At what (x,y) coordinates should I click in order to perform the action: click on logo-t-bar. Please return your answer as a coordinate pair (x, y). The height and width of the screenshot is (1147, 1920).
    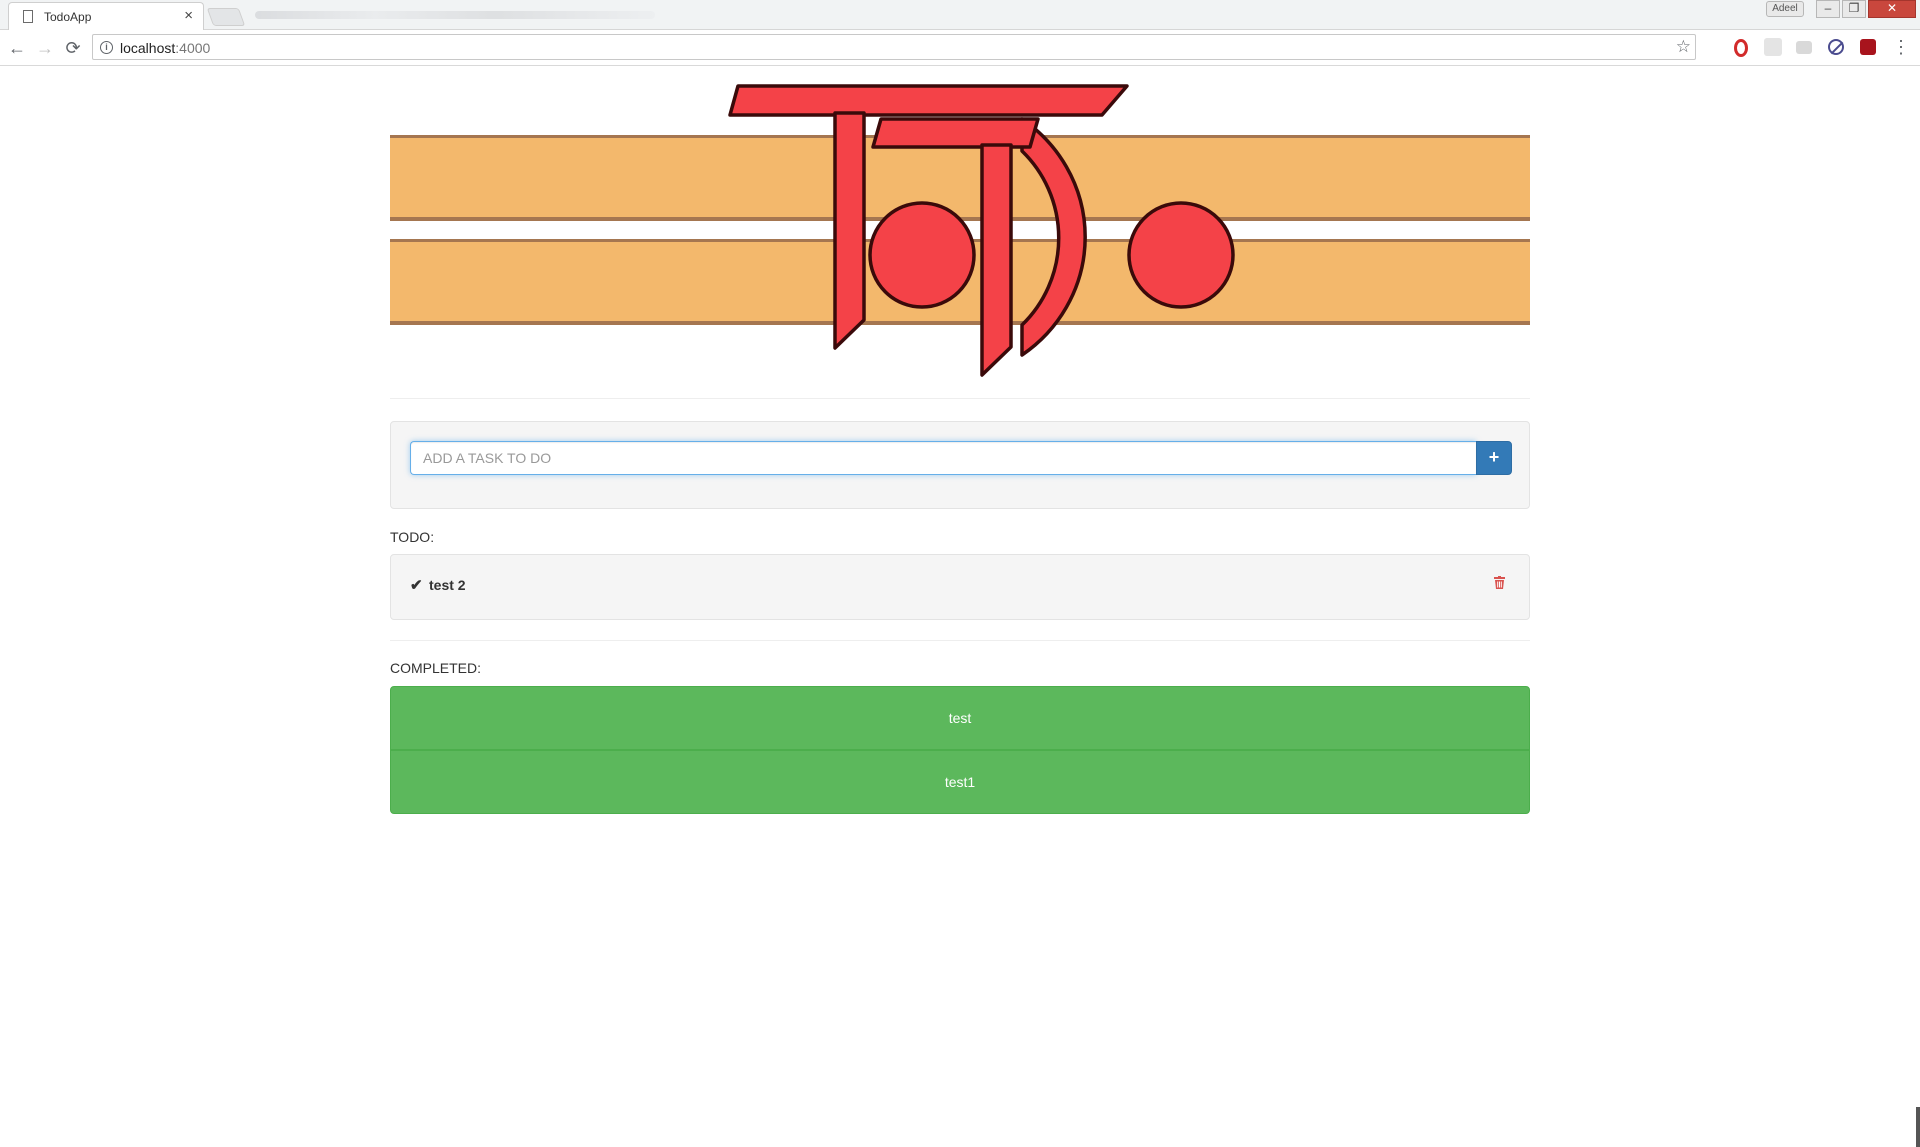
    Looking at the image, I should click on (928, 100).